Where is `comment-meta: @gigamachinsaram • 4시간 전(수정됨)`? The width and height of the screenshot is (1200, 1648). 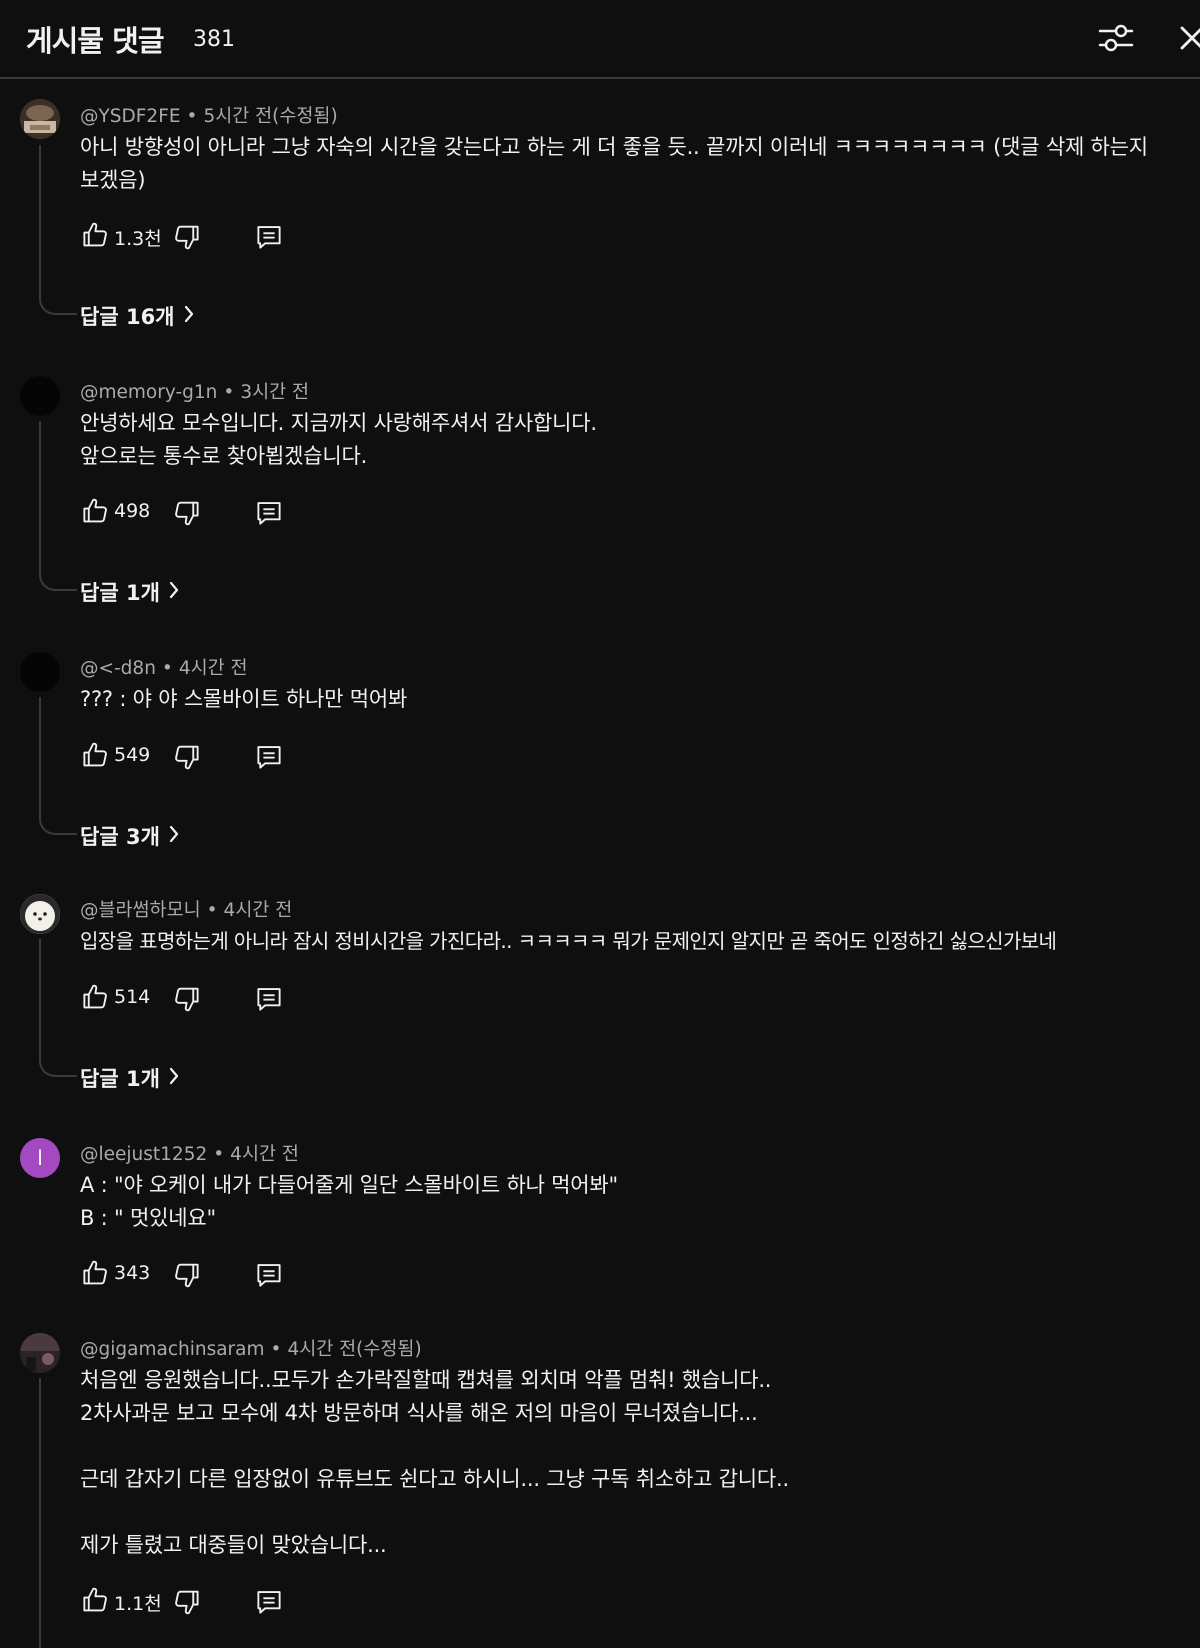
comment-meta: @gigamachinsaram • 4시간 전(수정됨) is located at coordinates (251, 1349).